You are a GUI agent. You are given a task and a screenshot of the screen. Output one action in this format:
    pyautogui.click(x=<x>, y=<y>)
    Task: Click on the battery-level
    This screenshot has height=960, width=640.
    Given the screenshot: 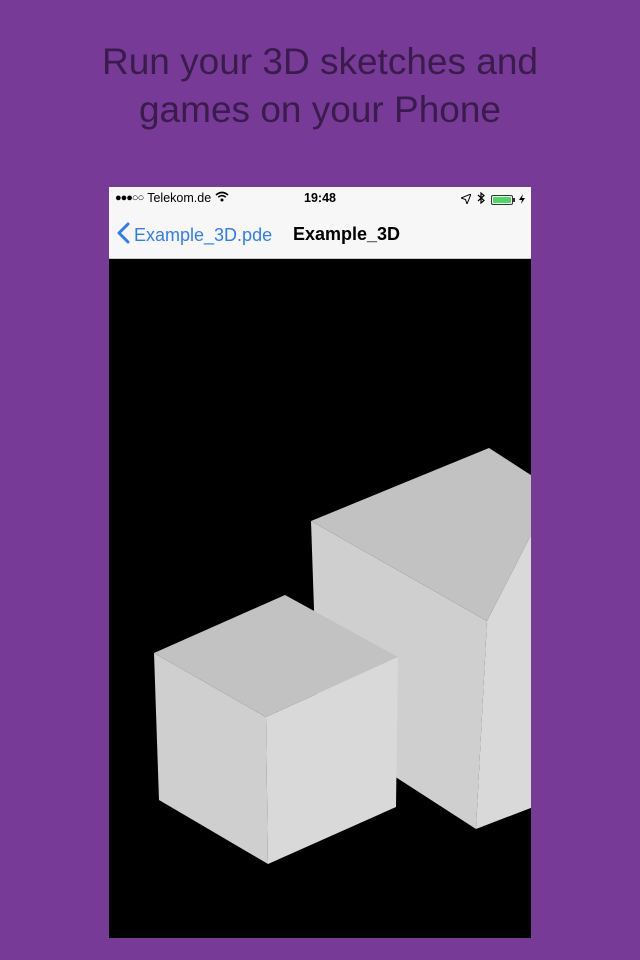 What is the action you would take?
    pyautogui.click(x=502, y=199)
    